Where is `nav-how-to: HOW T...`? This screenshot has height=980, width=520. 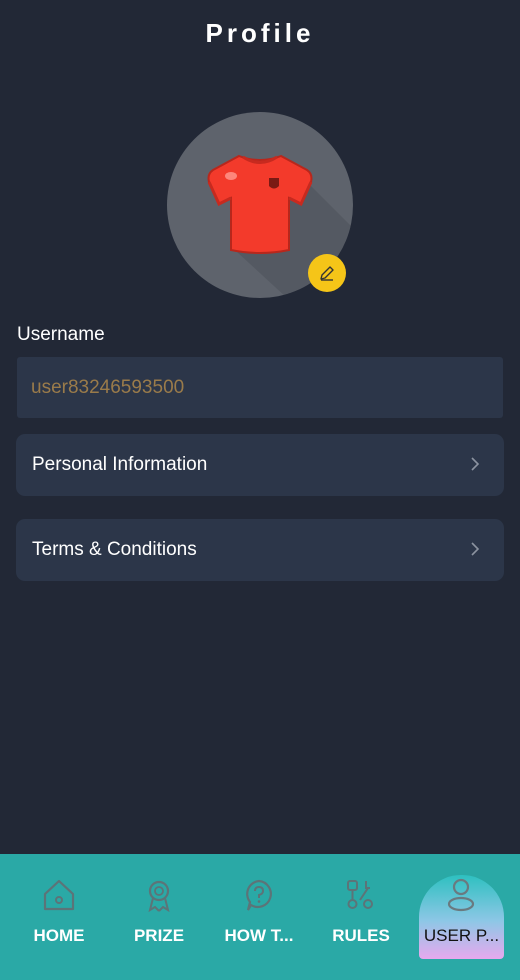 nav-how-to: HOW T... is located at coordinates (259, 917).